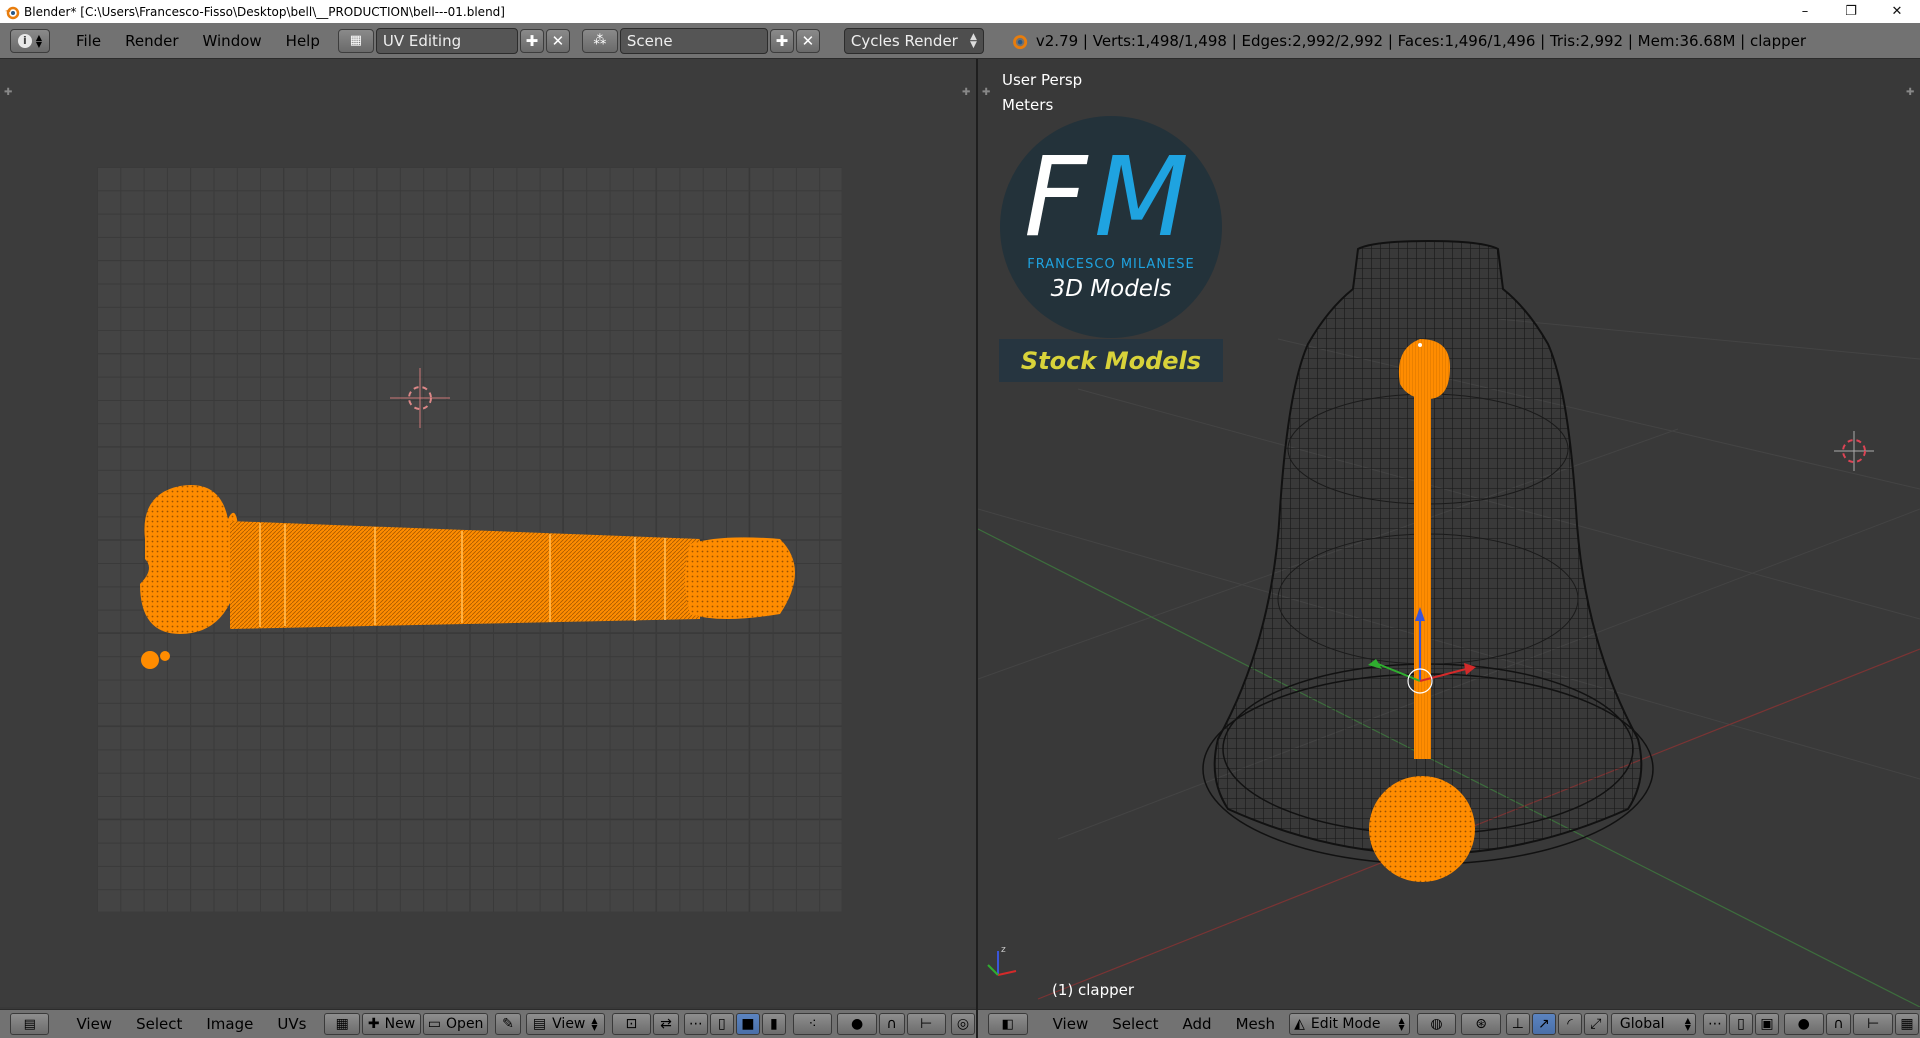 The height and width of the screenshot is (1038, 1920). What do you see at coordinates (422, 40) in the screenshot?
I see `screen-layout-name: UV Editing` at bounding box center [422, 40].